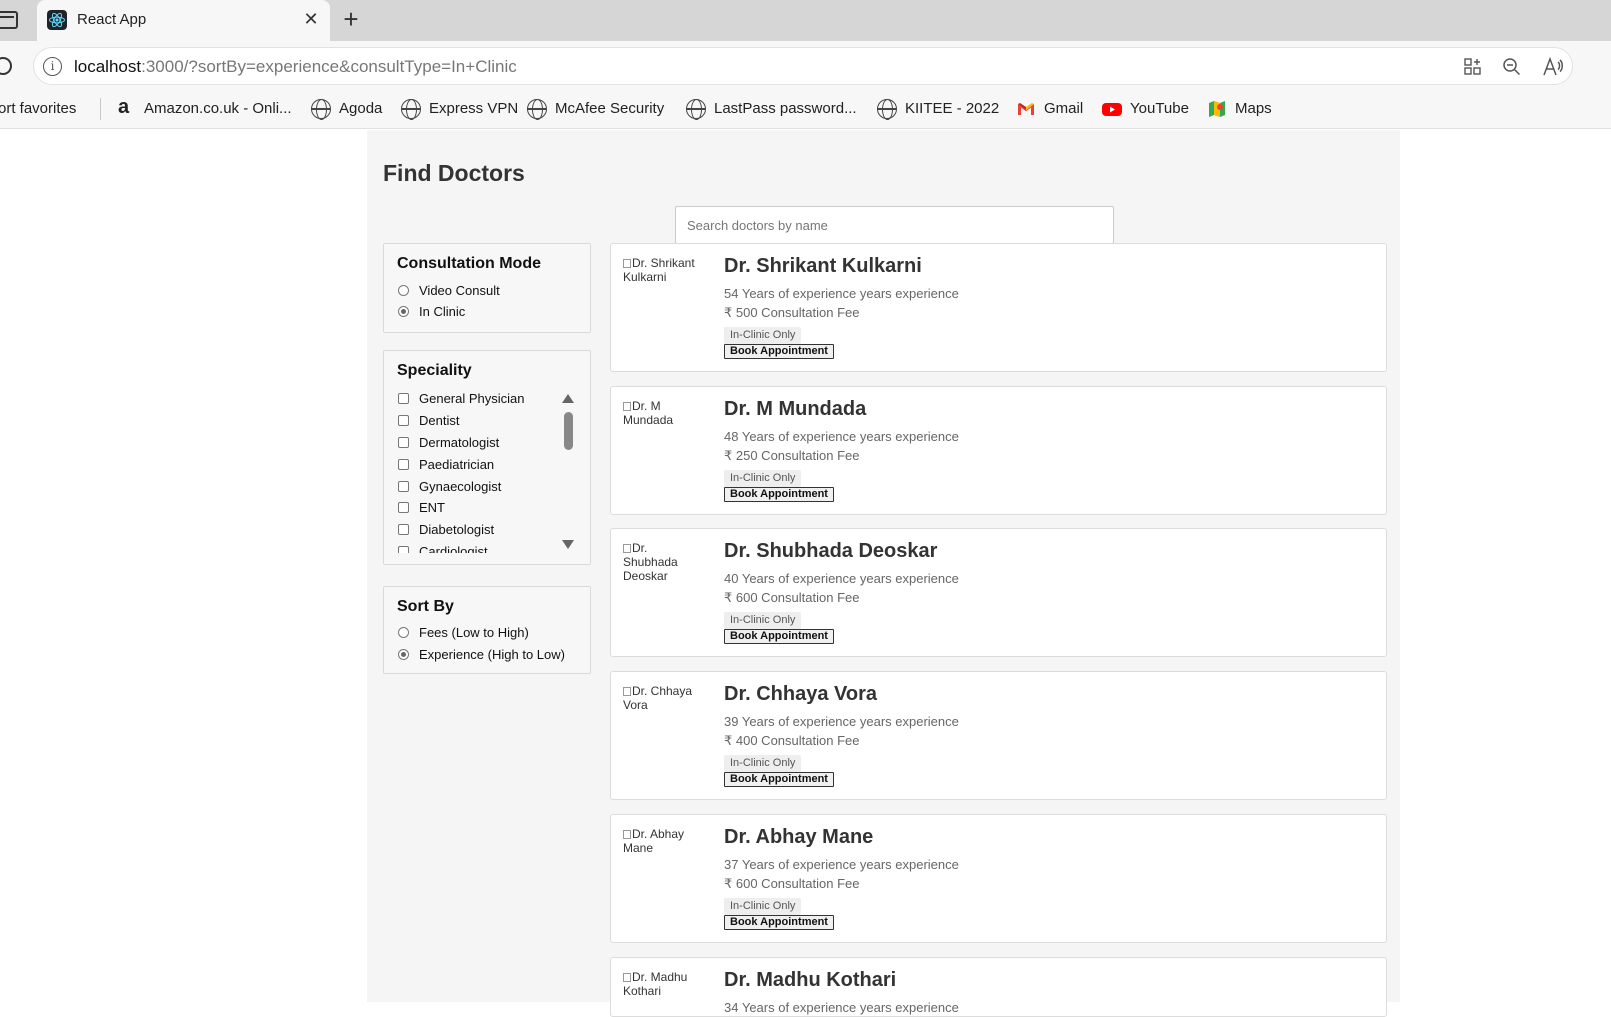 This screenshot has width=1611, height=1017. Describe the element at coordinates (6, 66) in the screenshot. I see `reload-icon` at that location.